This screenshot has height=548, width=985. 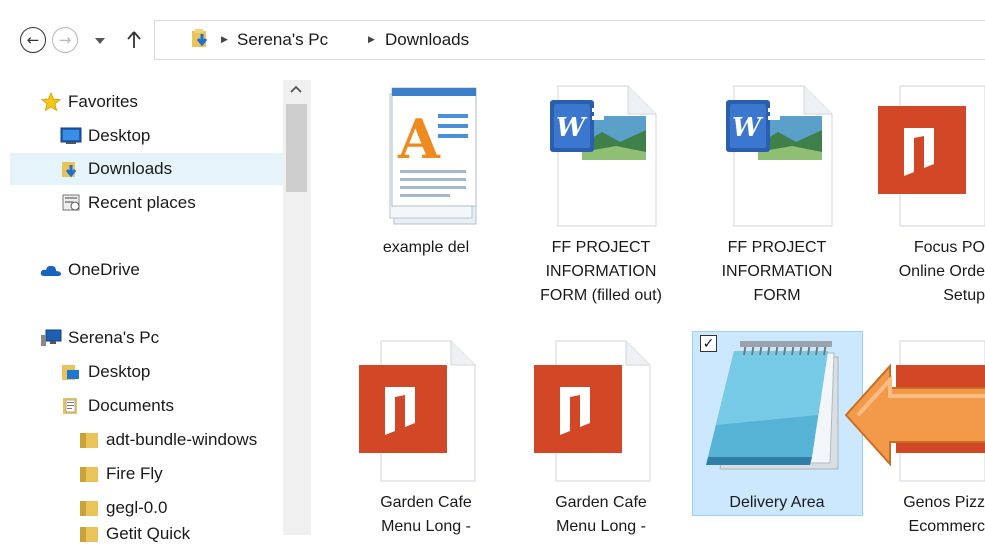 I want to click on nav-label: gegl-0.0, so click(x=137, y=507).